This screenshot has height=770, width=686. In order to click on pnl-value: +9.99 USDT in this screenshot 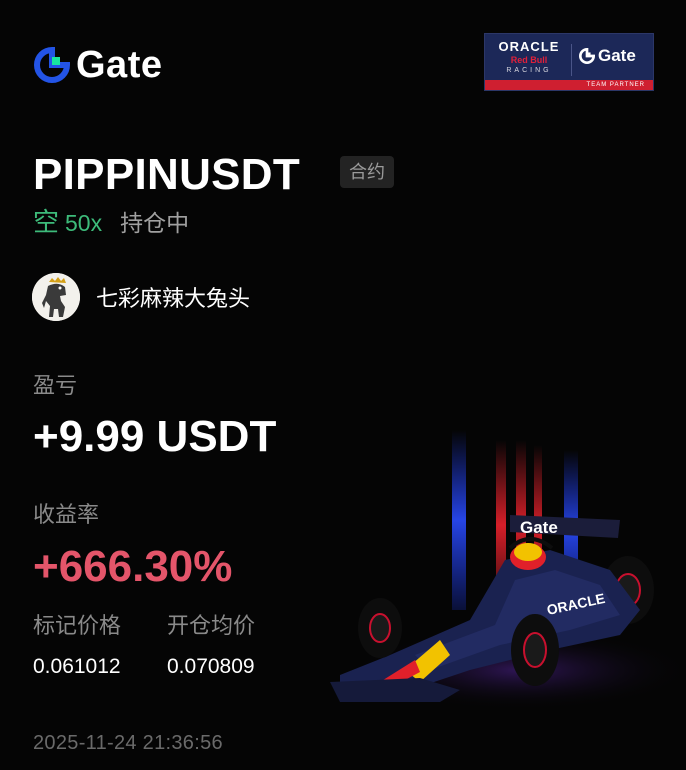, I will do `click(155, 436)`.